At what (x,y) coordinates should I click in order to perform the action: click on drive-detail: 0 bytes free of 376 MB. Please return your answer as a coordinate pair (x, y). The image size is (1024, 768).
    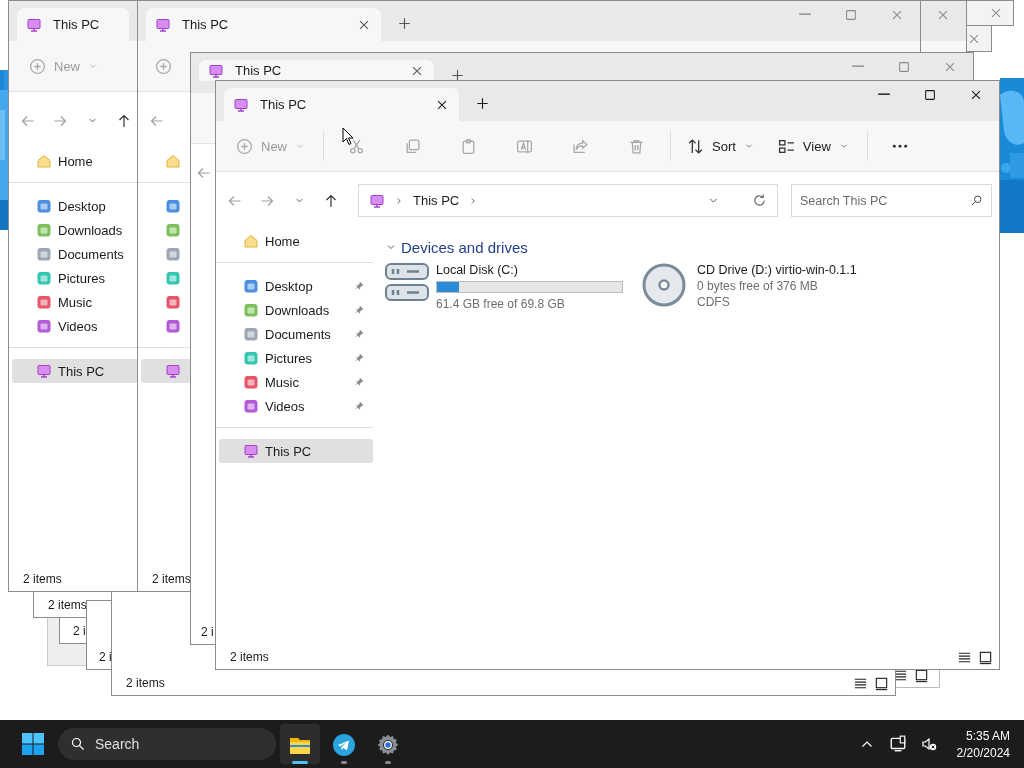
    Looking at the image, I should click on (758, 286).